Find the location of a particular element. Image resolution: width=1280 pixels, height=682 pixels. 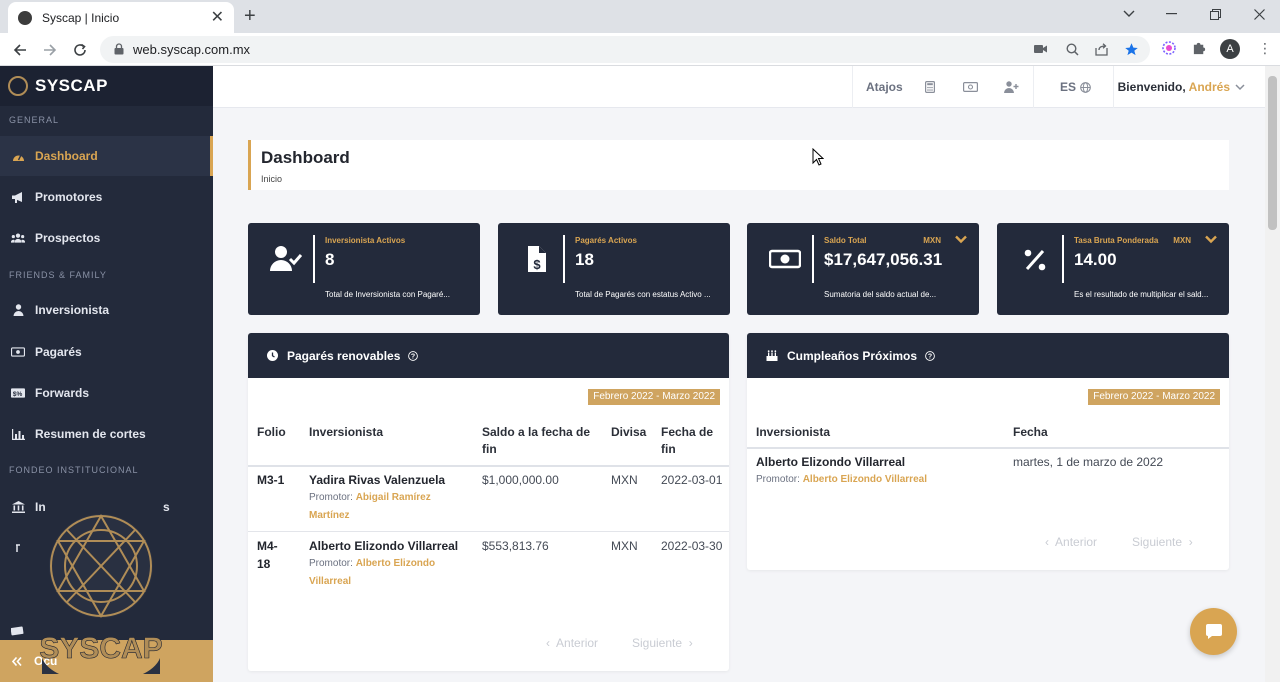

panel-header: Pagarés renovables ? is located at coordinates (488, 355).